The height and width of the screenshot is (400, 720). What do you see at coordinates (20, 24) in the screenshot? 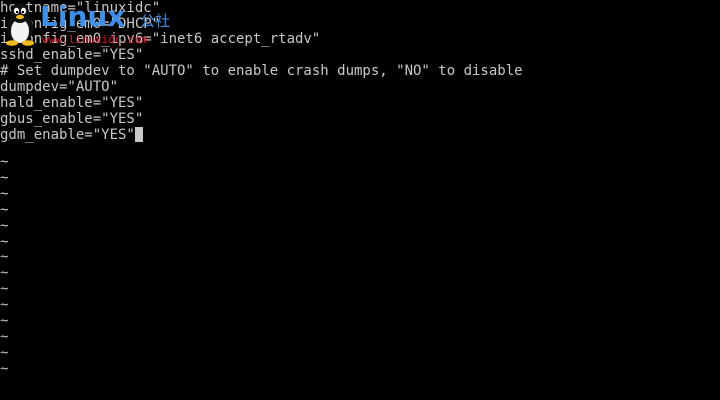
I see `tux-penguin-icon` at bounding box center [20, 24].